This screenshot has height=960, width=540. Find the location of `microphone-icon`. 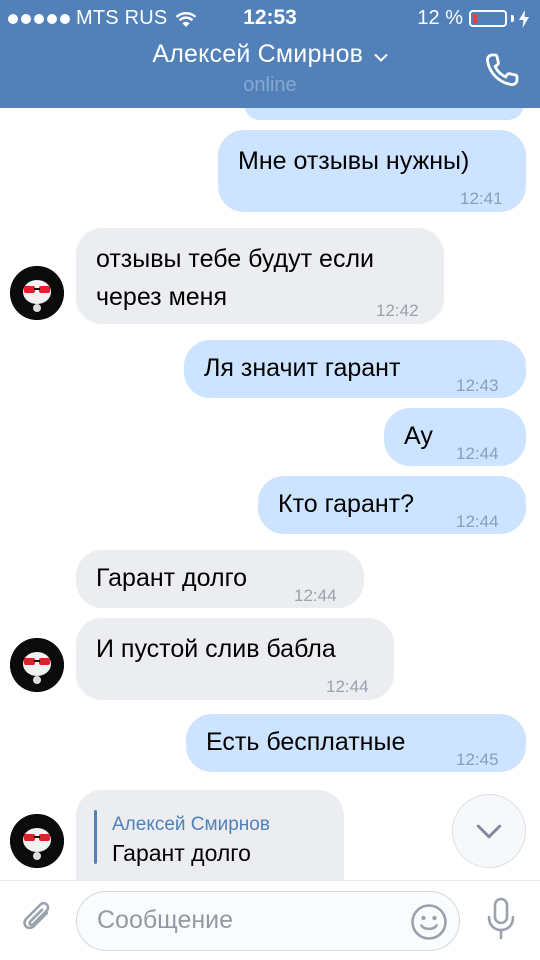

microphone-icon is located at coordinates (501, 919).